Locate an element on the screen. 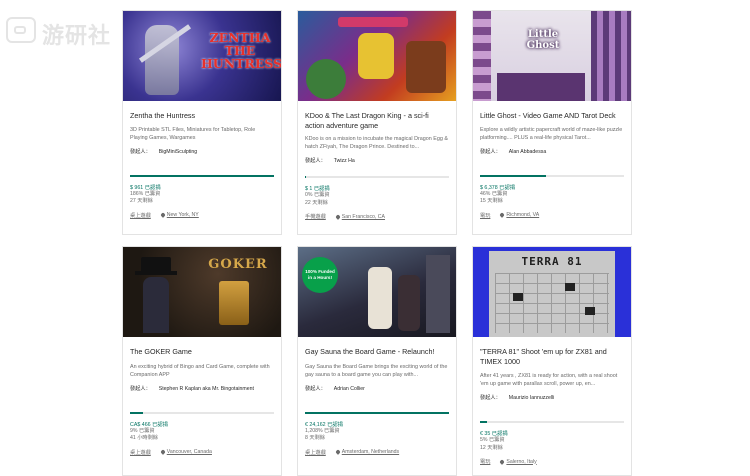  creator-name: Alan Abbadessa is located at coordinates (528, 152).